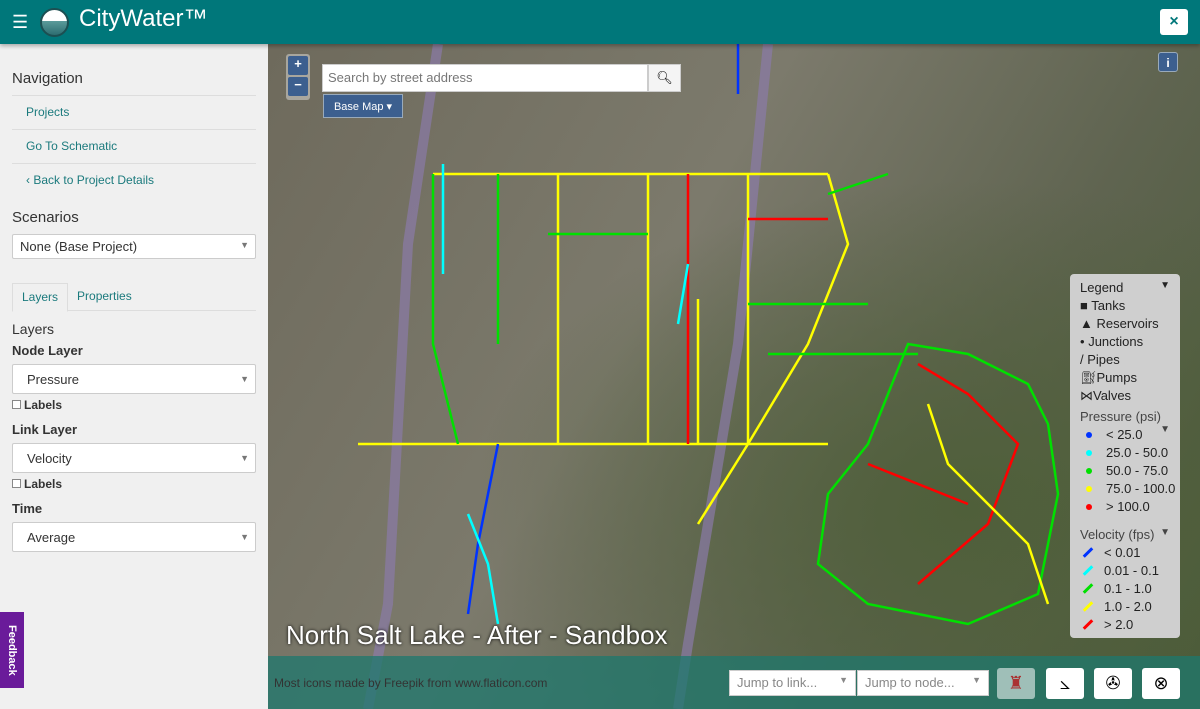 Image resolution: width=1200 pixels, height=709 pixels. What do you see at coordinates (363, 106) in the screenshot?
I see `base-map-button: Base Map ▾` at bounding box center [363, 106].